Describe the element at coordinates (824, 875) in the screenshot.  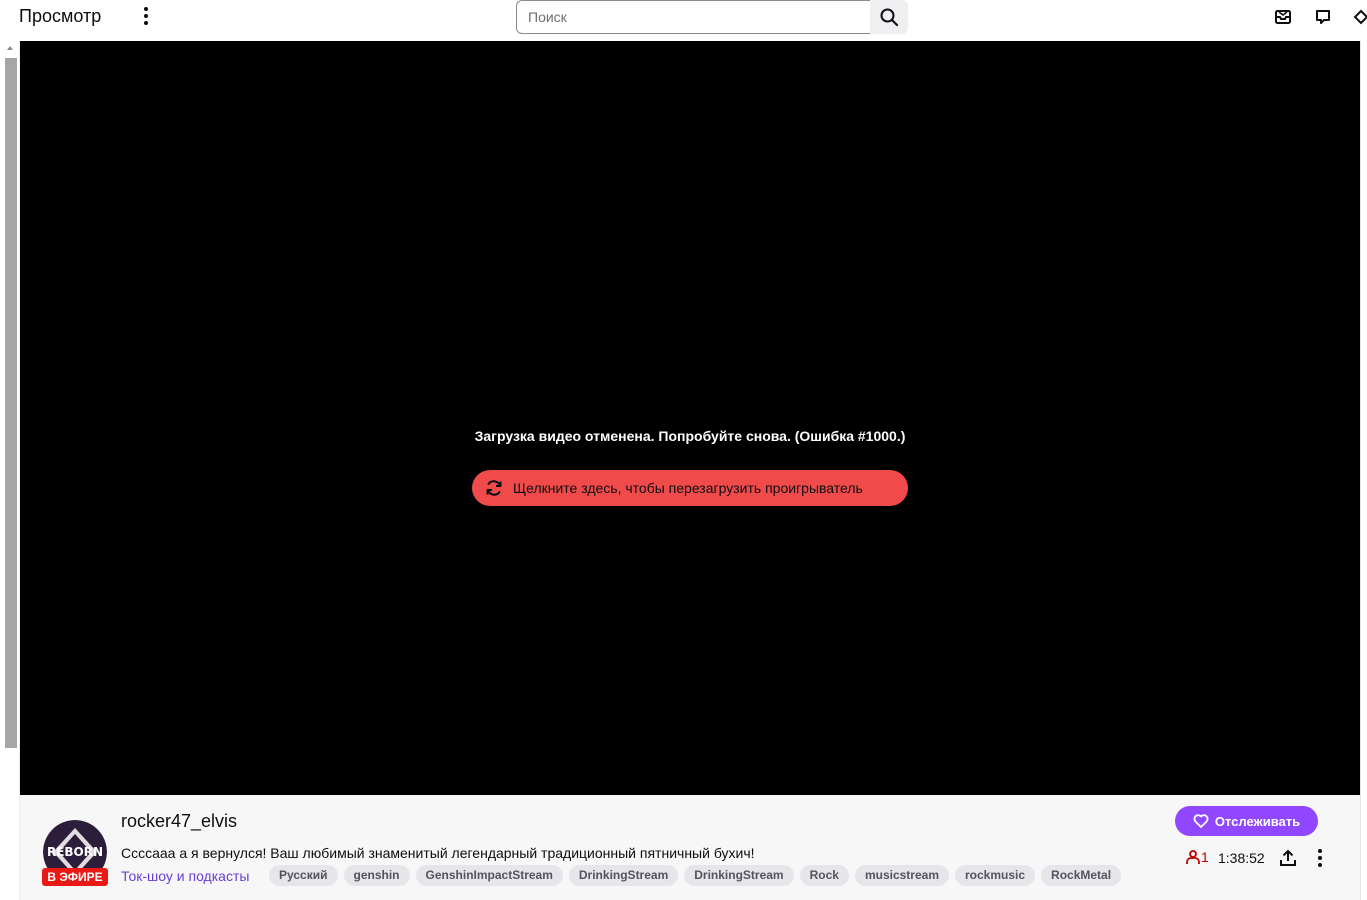
I see `tag: Rock` at that location.